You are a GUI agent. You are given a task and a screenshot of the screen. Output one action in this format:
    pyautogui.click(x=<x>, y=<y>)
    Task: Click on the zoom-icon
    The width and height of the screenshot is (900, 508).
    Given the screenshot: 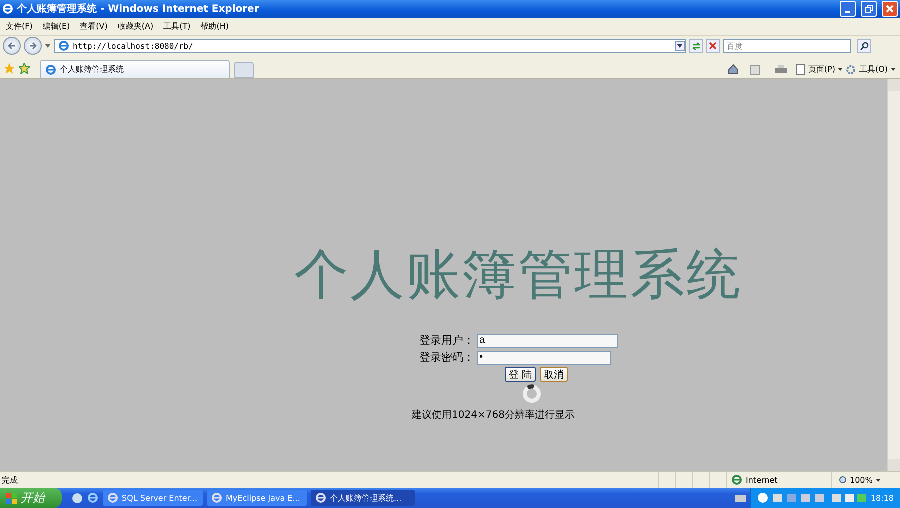 What is the action you would take?
    pyautogui.click(x=842, y=480)
    